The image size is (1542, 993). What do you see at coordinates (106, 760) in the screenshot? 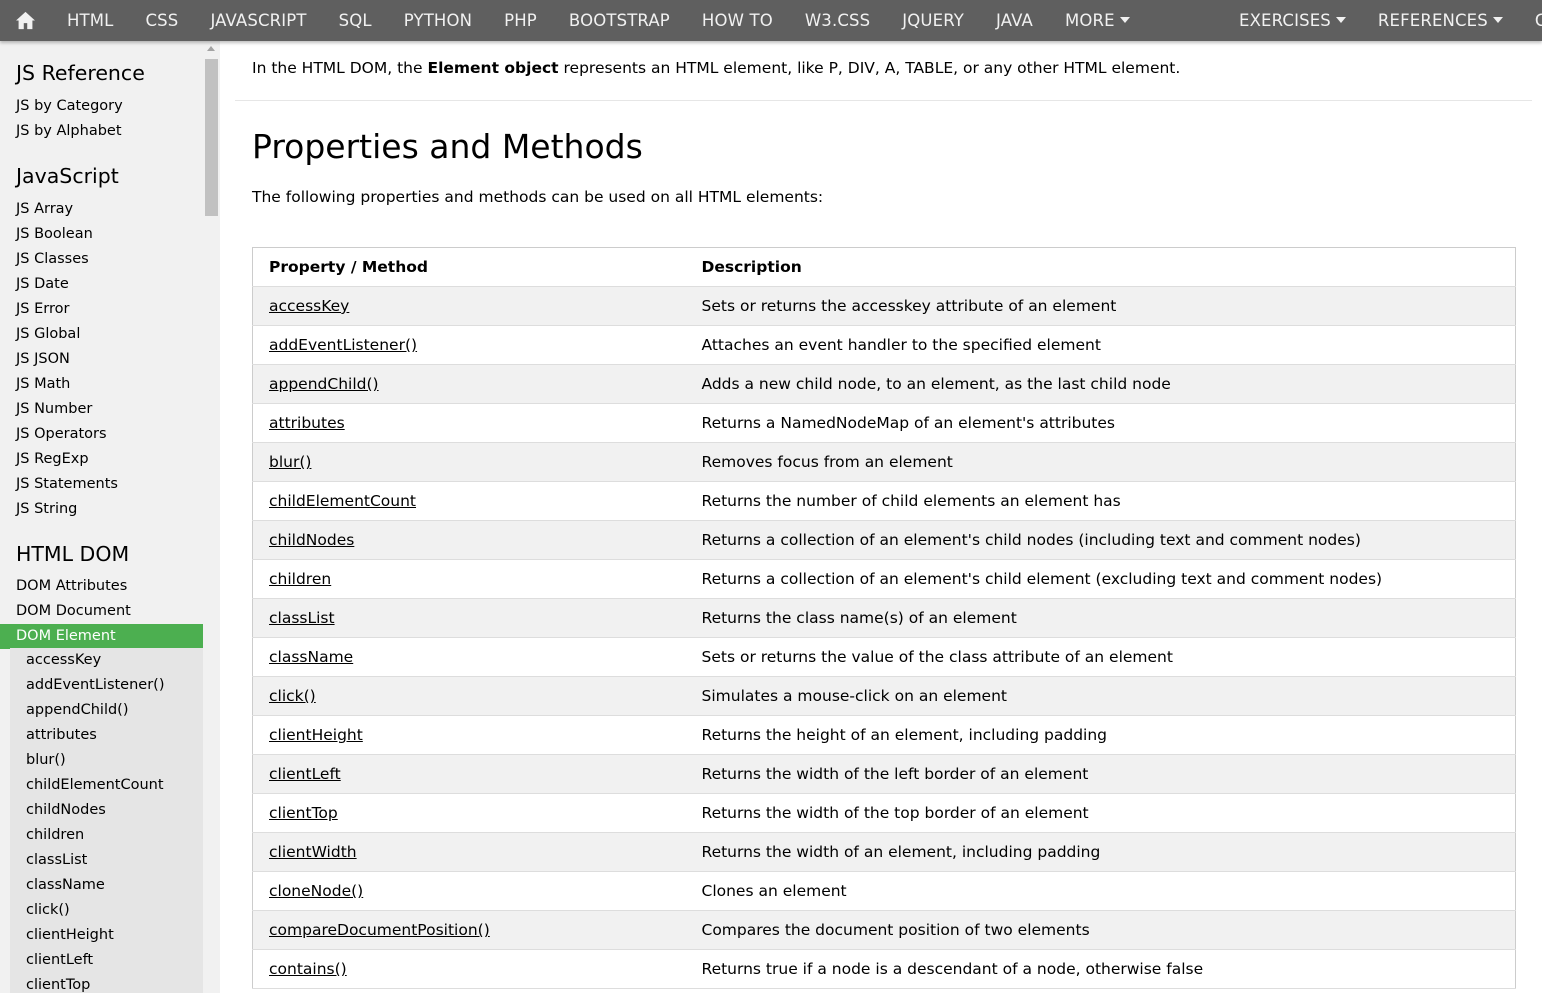
I see `sidebar-subitem-blur: blur()` at bounding box center [106, 760].